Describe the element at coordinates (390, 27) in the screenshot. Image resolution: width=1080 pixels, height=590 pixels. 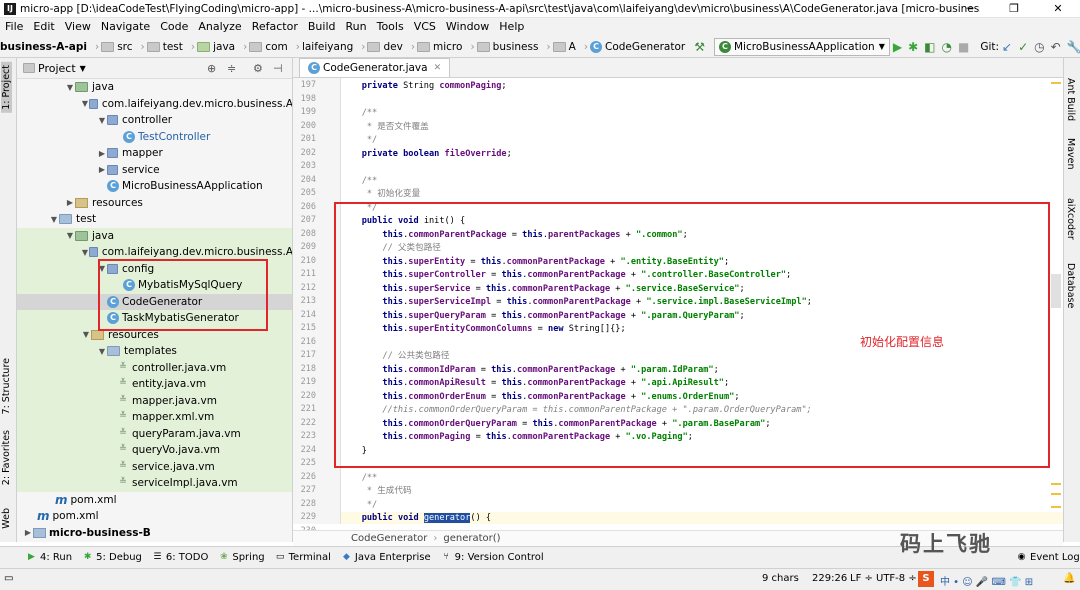
I see `menu-tools: Tools` at that location.